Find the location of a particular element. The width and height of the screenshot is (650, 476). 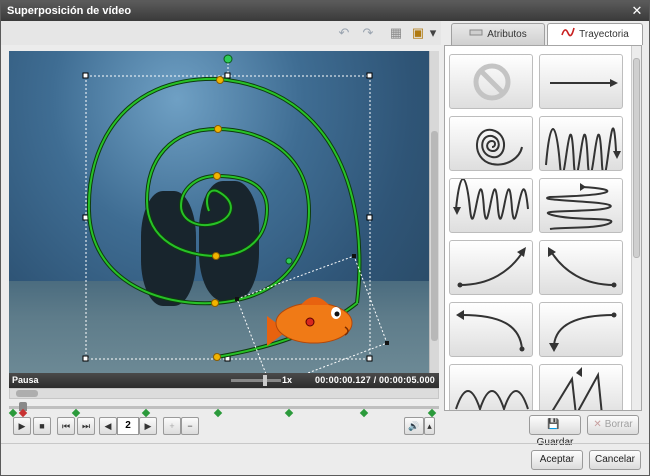

wave-down-icon is located at coordinates (491, 199).